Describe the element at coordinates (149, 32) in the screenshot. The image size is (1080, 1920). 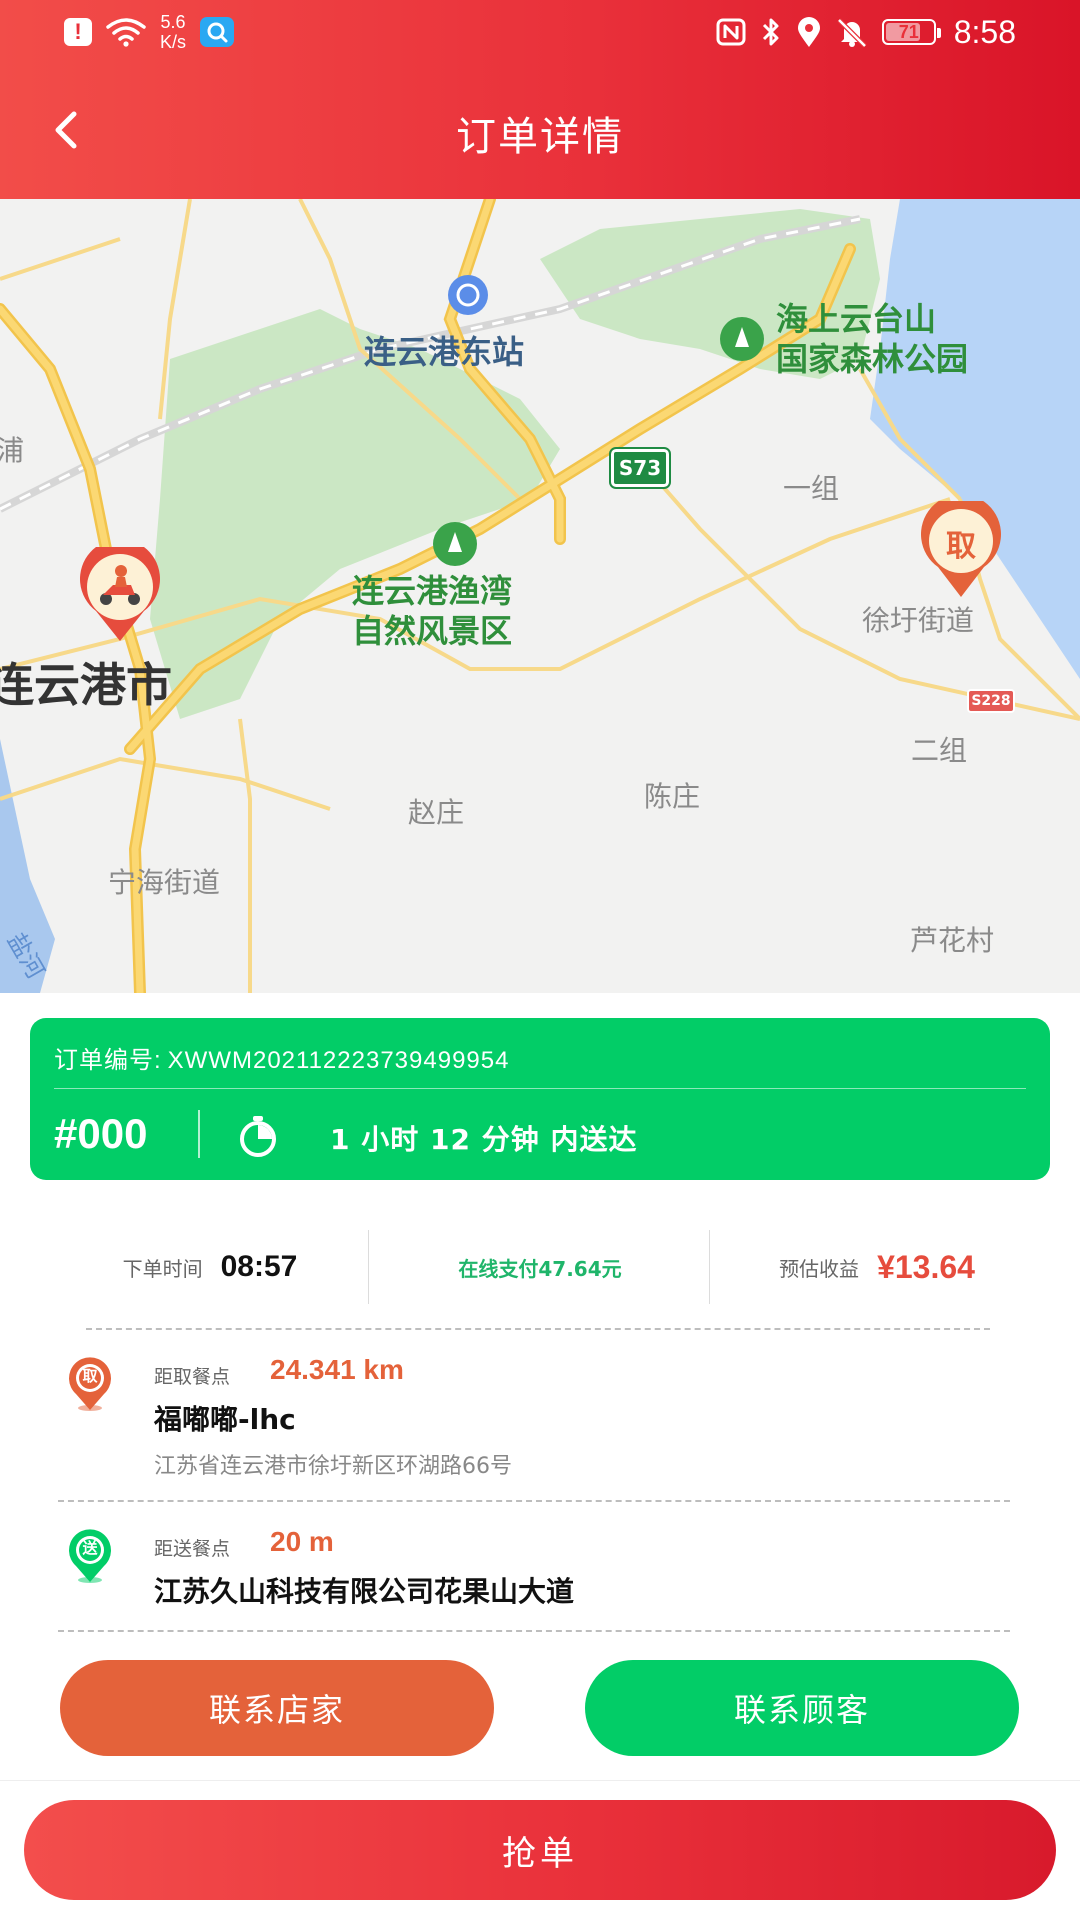
I see `status-left: ! 5.6 K/s` at that location.